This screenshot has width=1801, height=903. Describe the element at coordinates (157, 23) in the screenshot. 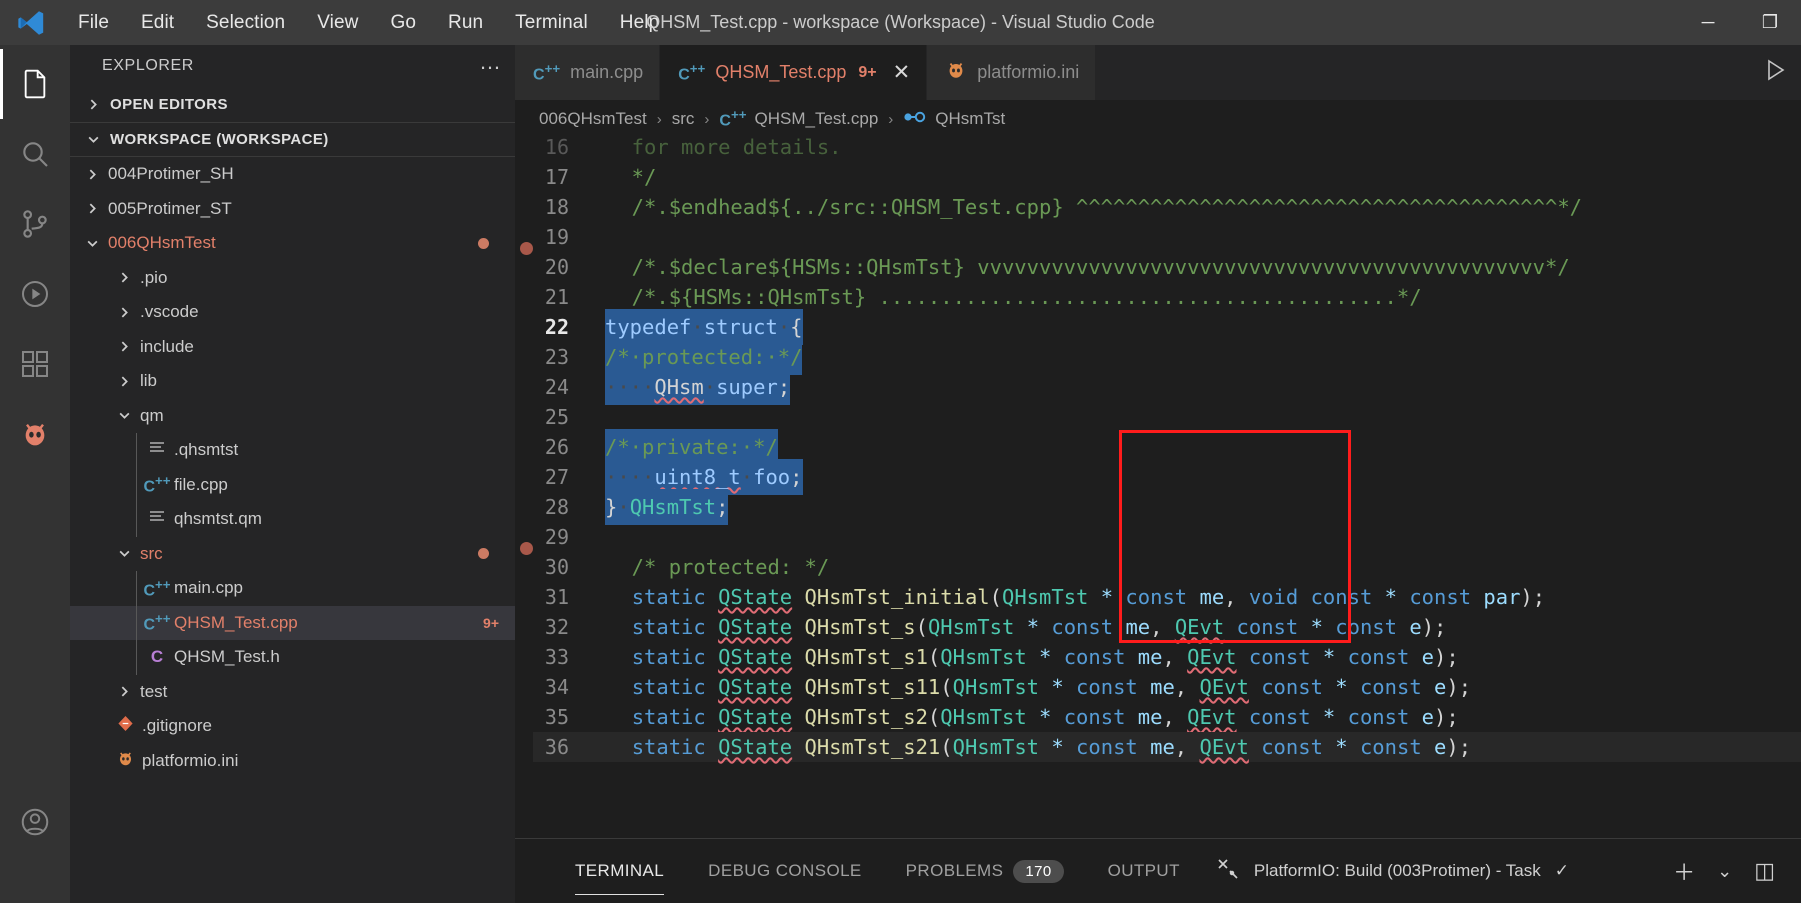

I see `menu-edit: Edit` at that location.